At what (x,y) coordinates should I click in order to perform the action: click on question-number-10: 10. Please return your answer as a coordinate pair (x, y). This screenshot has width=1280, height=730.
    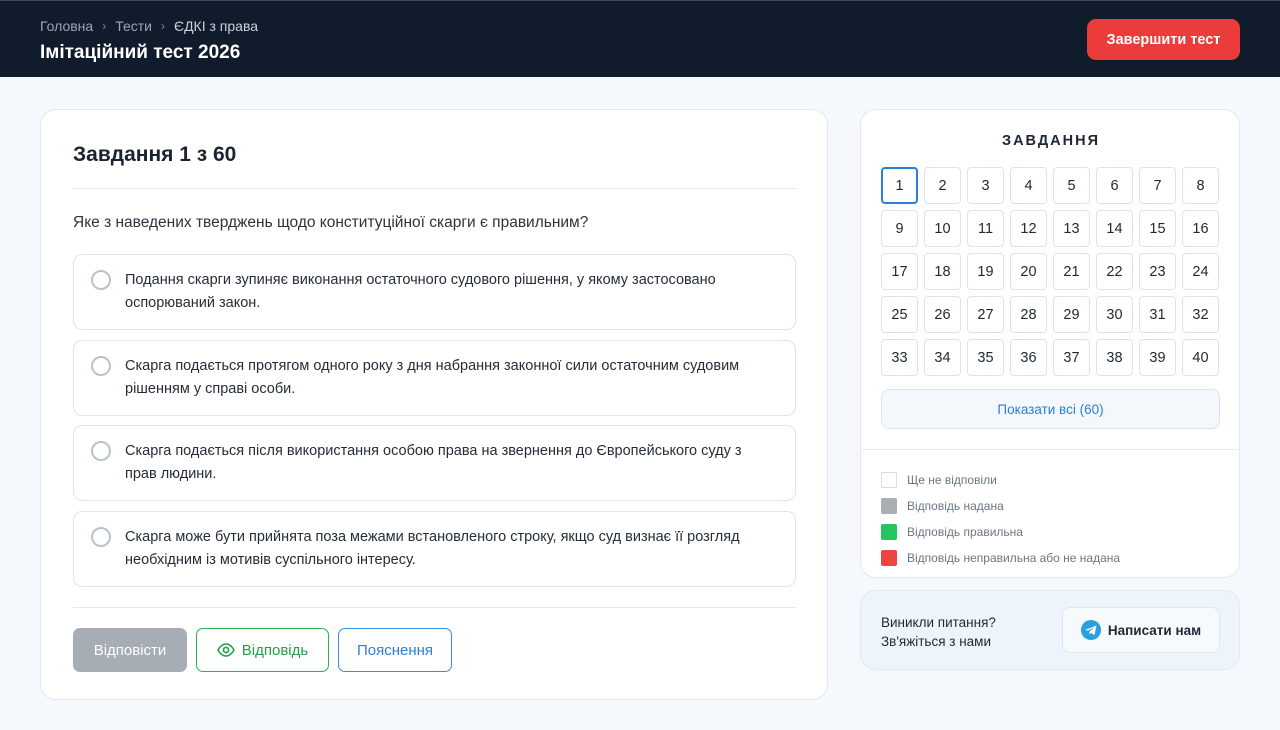
    Looking at the image, I should click on (942, 228).